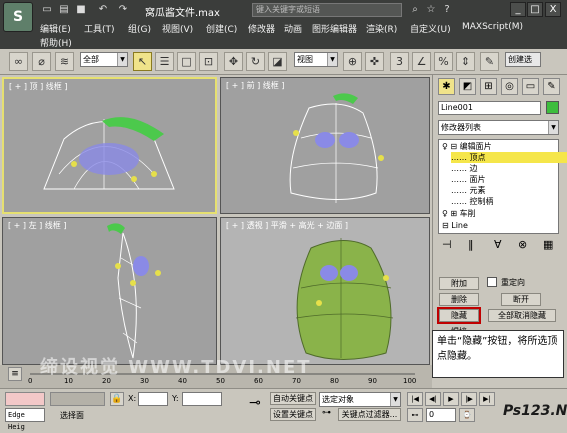 The width and height of the screenshot is (567, 433). I want to click on select-by-name-icon: ☰, so click(164, 61).